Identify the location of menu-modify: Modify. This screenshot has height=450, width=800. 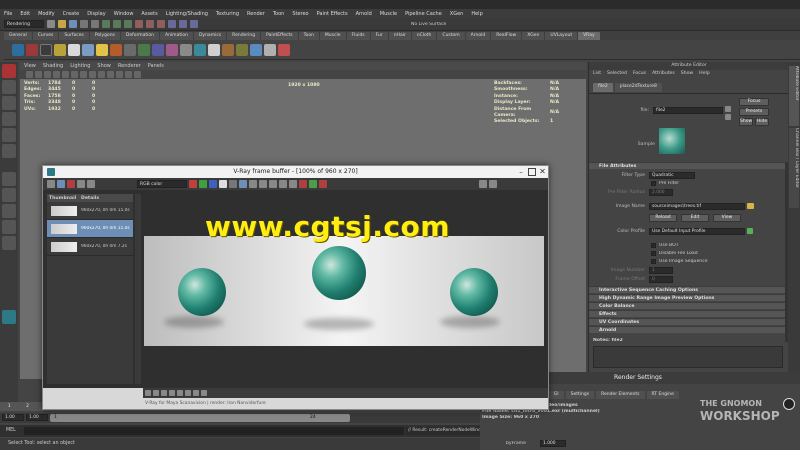
(46, 14).